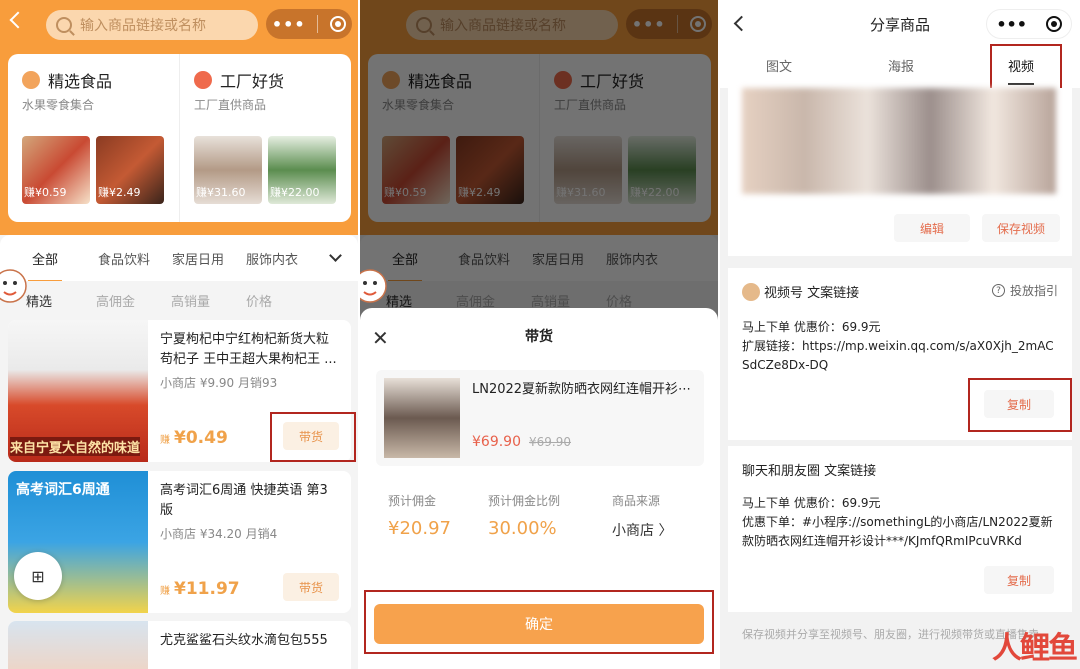 Image resolution: width=1080 pixels, height=669 pixels. Describe the element at coordinates (252, 81) in the screenshot. I see `category-factory-label: 工厂好货` at that location.